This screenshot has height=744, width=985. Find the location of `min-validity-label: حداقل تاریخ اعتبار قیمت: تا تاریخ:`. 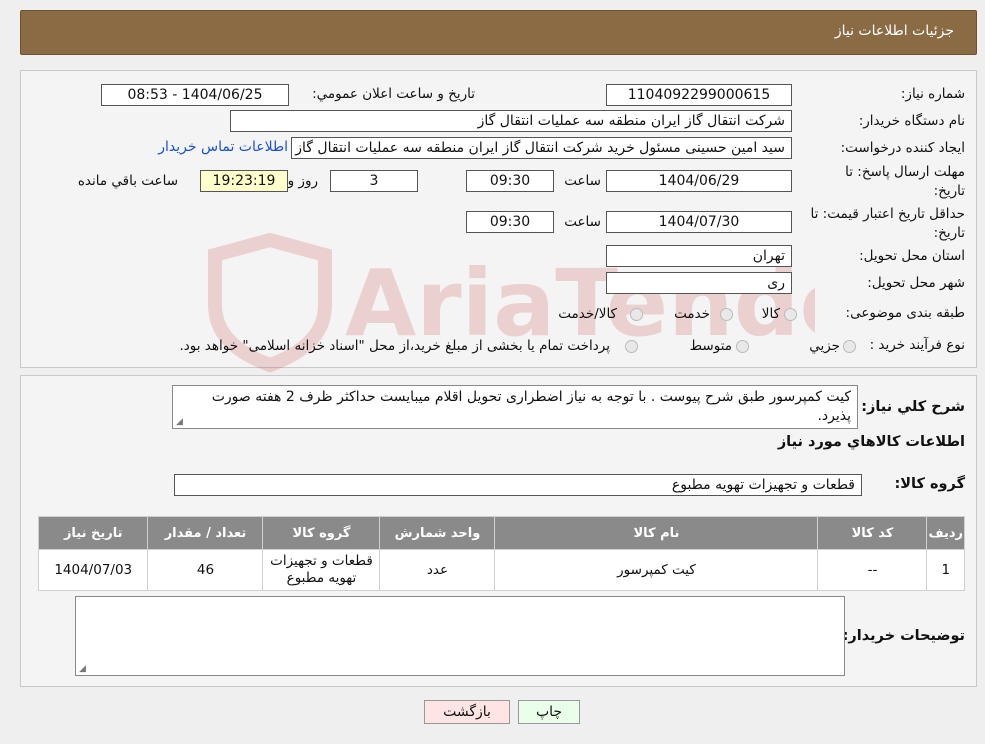

min-validity-label: حداقل تاریخ اعتبار قیمت: تا تاریخ: is located at coordinates (888, 224).